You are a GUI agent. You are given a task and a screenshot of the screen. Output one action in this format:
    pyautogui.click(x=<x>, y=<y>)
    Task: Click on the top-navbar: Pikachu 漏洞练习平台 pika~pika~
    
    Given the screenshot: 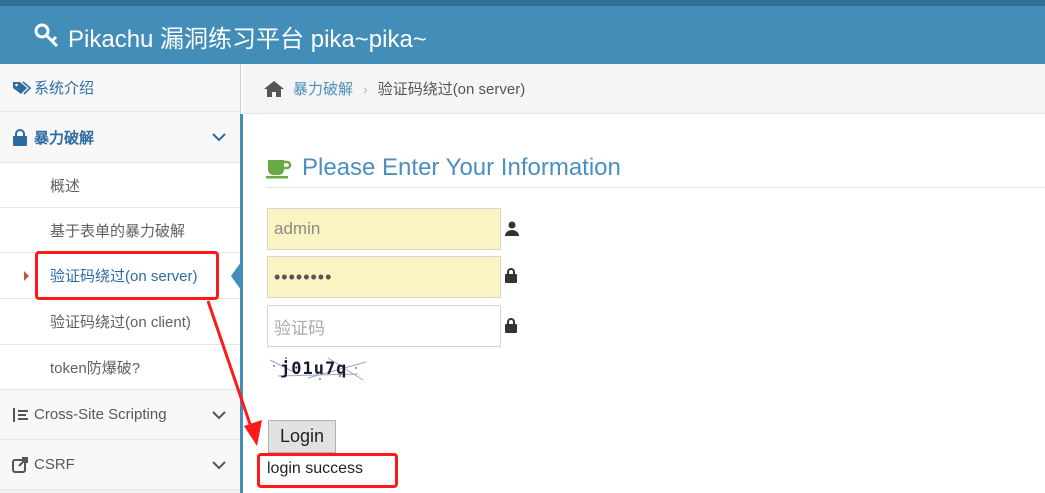 What is the action you would take?
    pyautogui.click(x=522, y=32)
    